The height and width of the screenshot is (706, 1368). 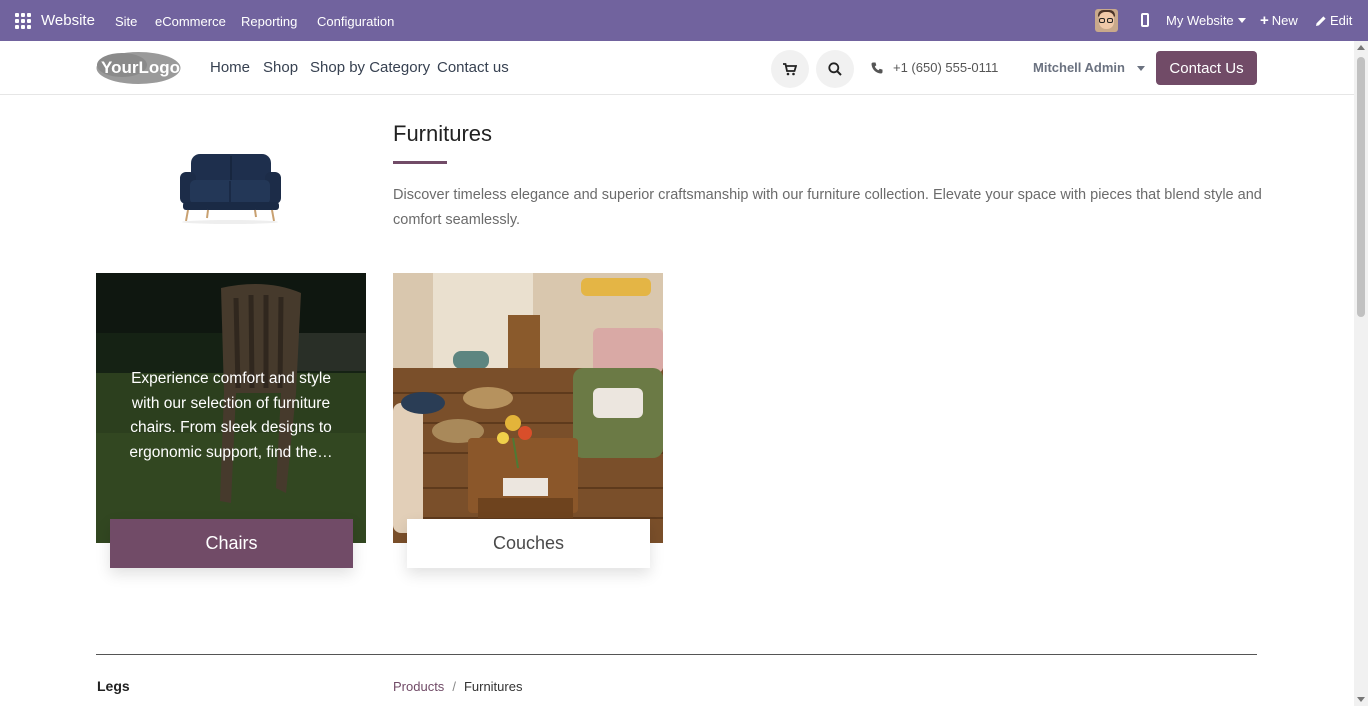 I want to click on edit-label: Edit, so click(x=1341, y=20).